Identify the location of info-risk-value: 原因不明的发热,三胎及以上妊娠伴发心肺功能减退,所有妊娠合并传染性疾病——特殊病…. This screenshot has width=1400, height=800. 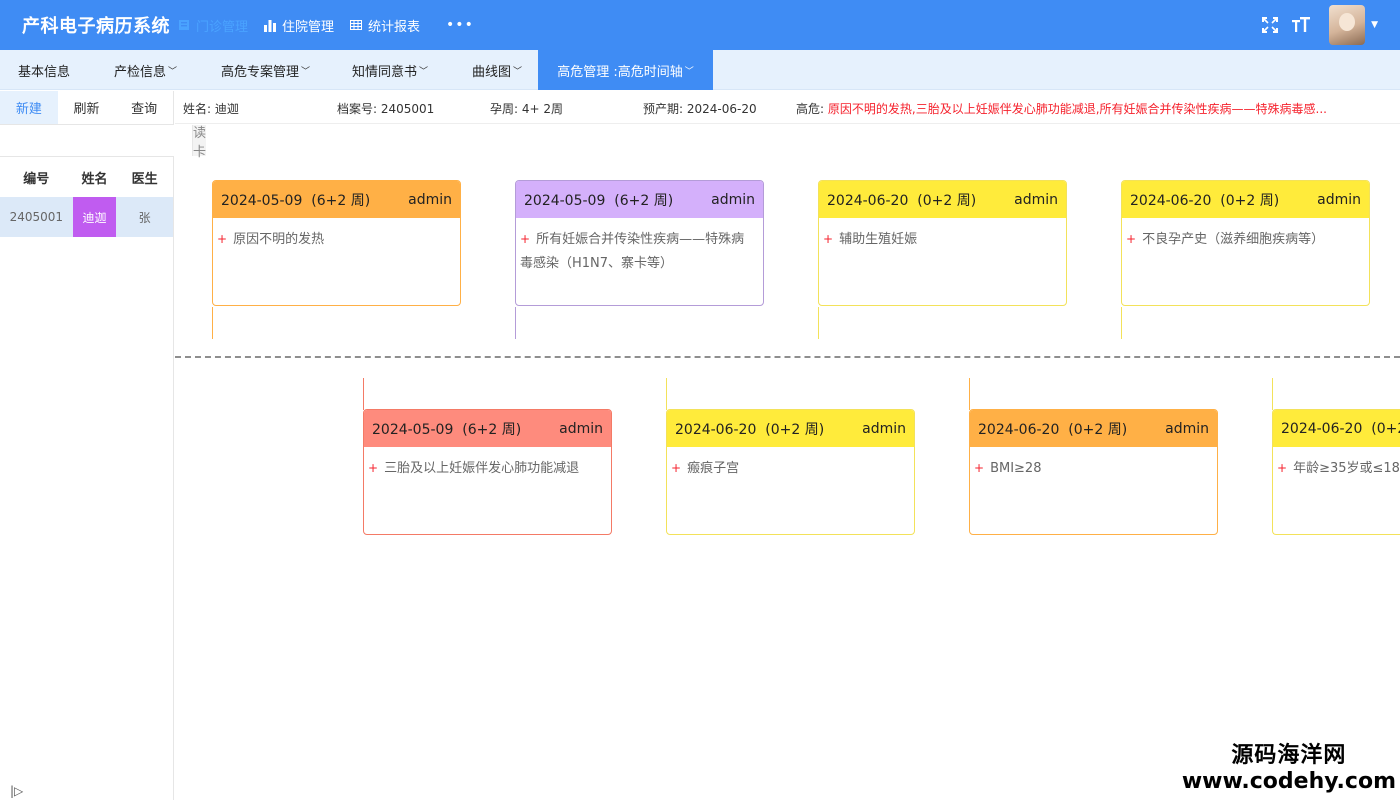
(1077, 109).